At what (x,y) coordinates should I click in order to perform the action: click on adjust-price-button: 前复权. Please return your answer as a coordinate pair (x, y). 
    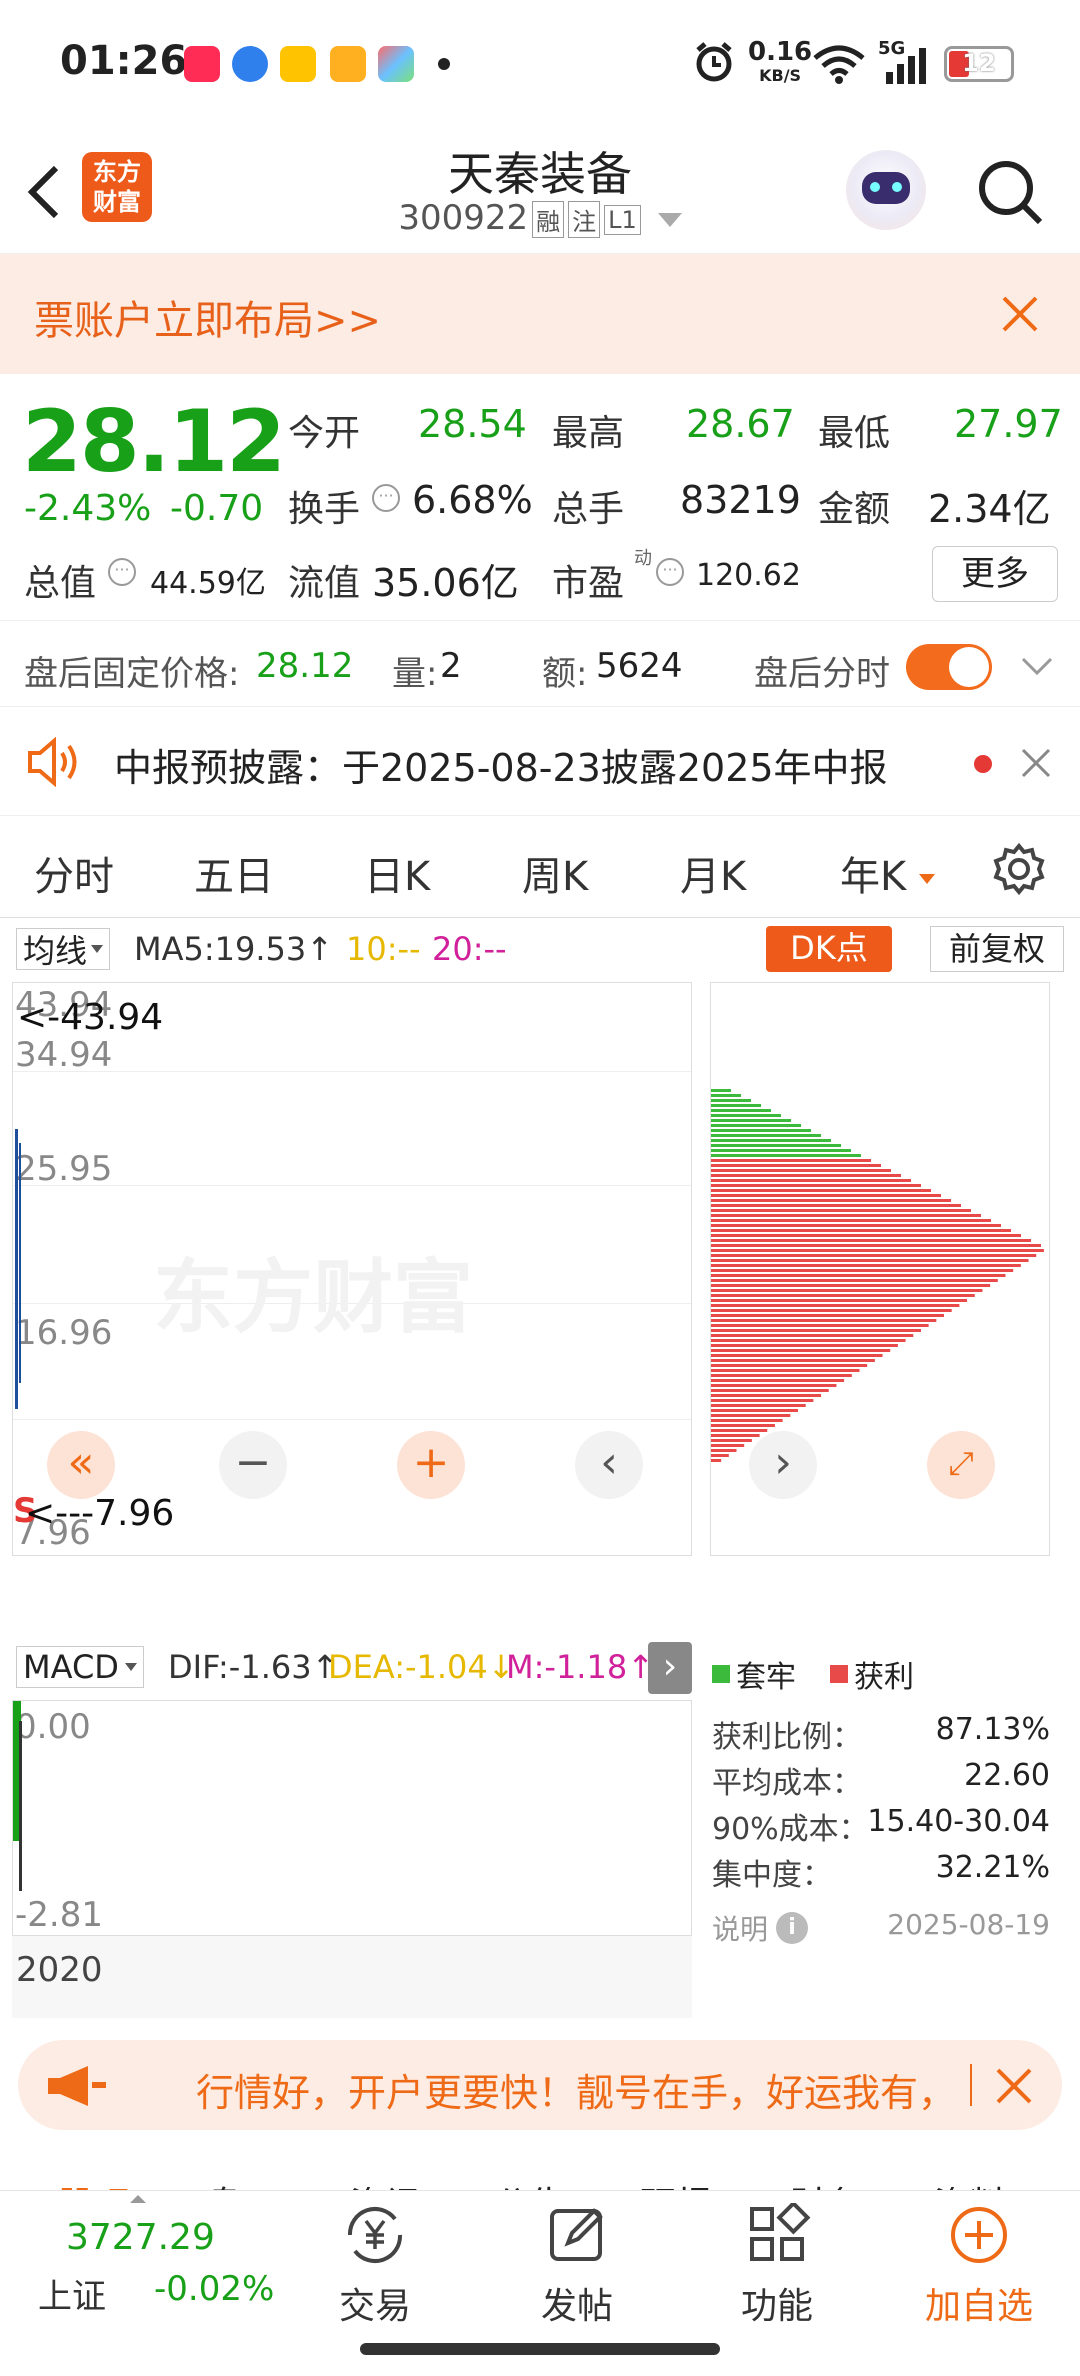
    Looking at the image, I should click on (997, 949).